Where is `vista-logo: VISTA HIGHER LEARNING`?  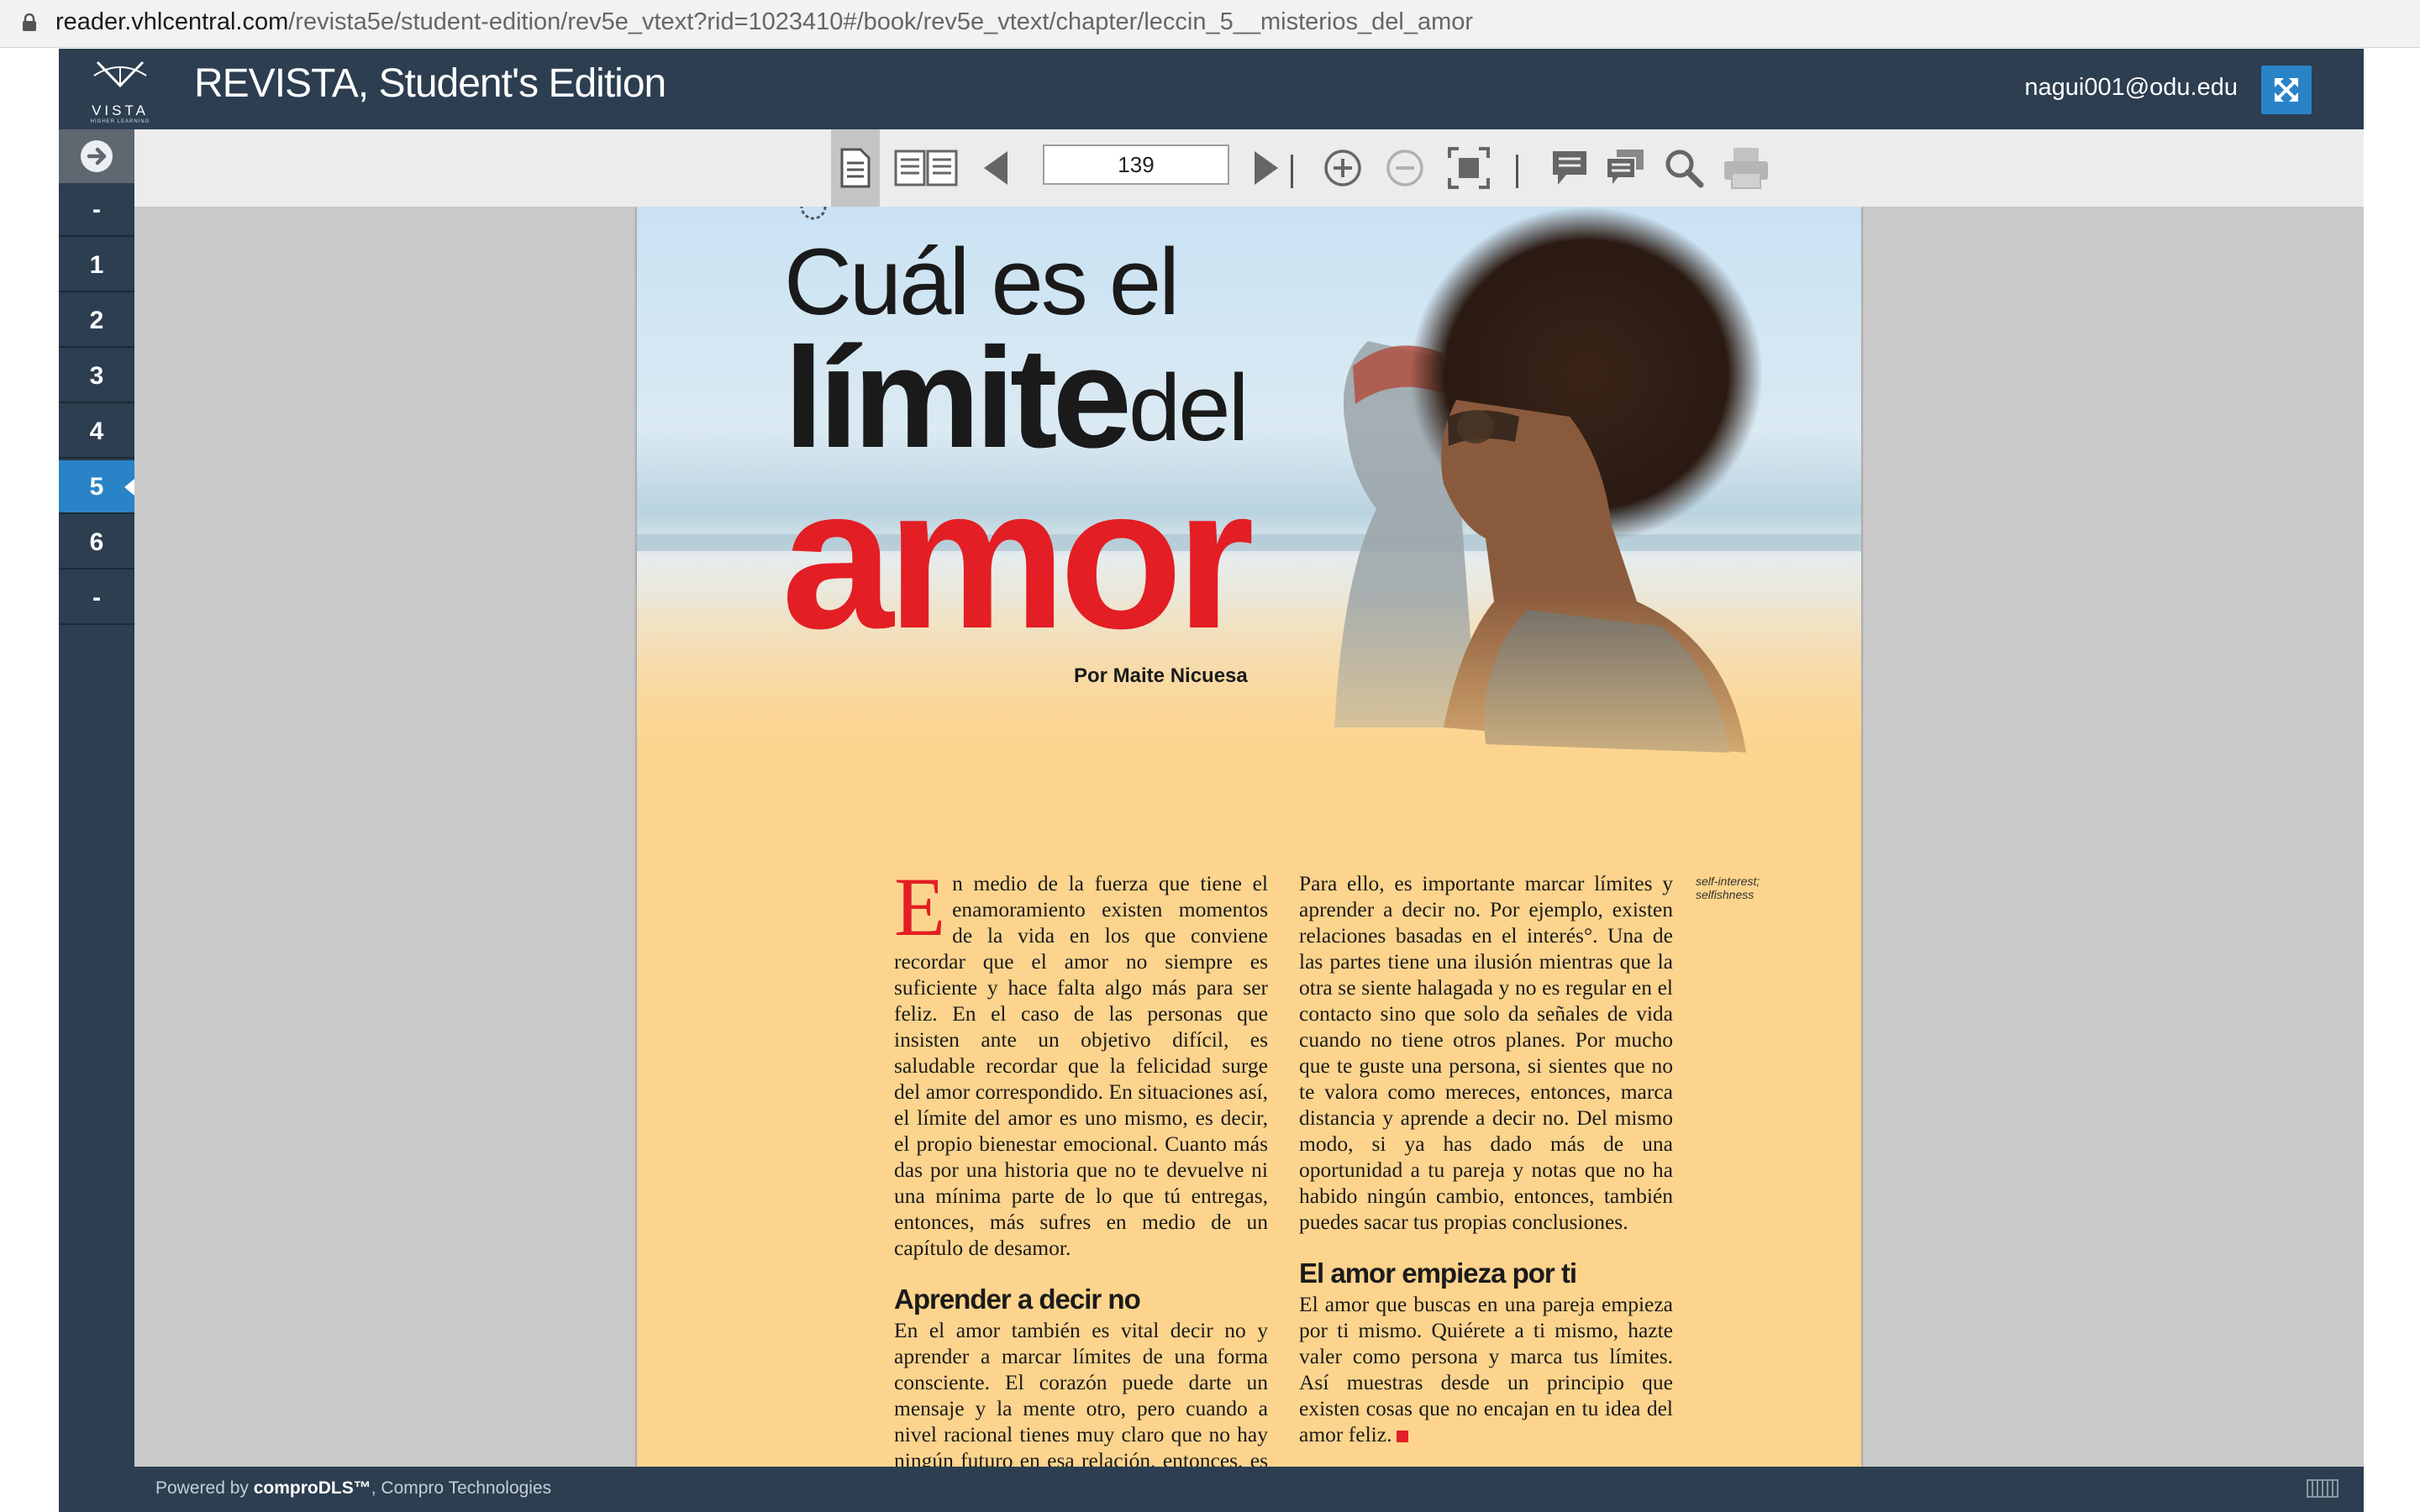
vista-logo: VISTA HIGHER LEARNING is located at coordinates (120, 90).